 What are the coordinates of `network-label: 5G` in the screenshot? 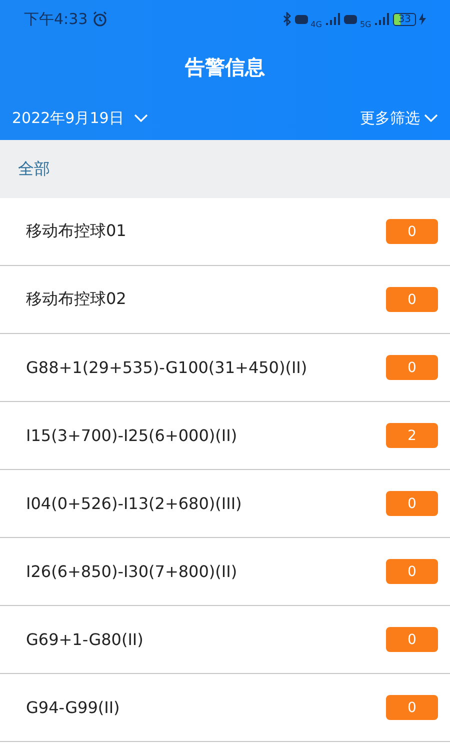 It's located at (366, 24).